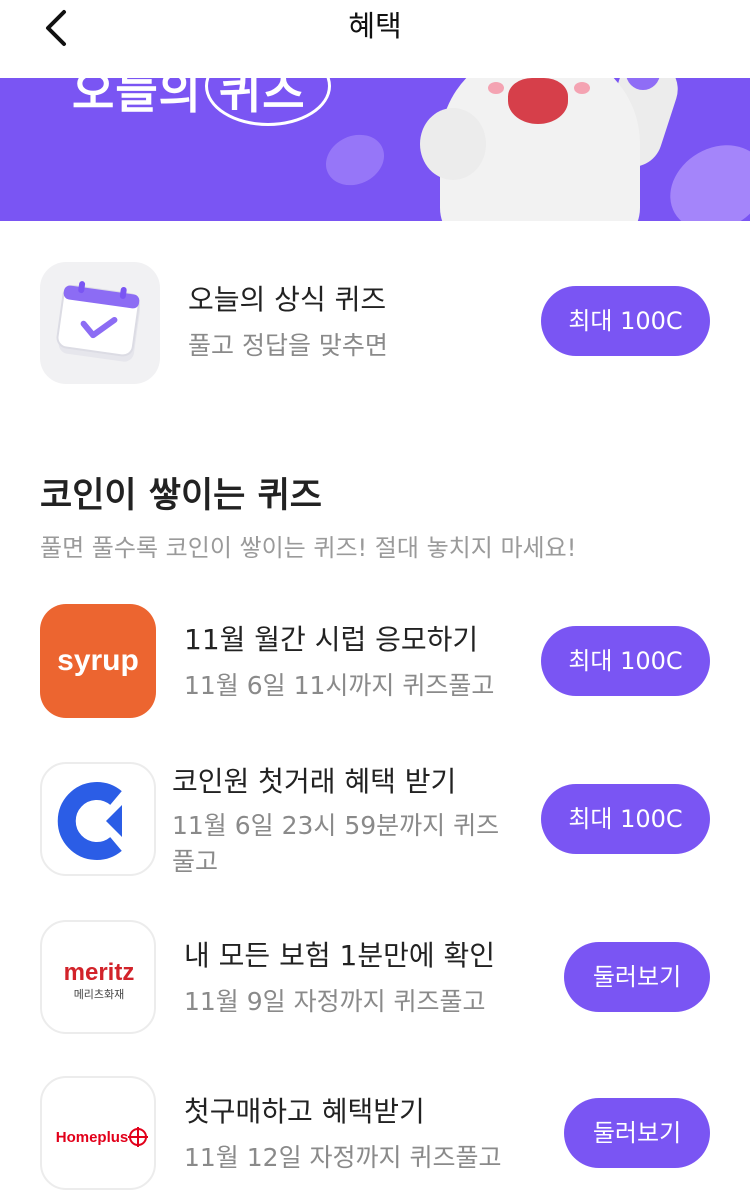 This screenshot has height=1204, width=750. I want to click on quiz-subtitle-cont: 풀고, so click(195, 861).